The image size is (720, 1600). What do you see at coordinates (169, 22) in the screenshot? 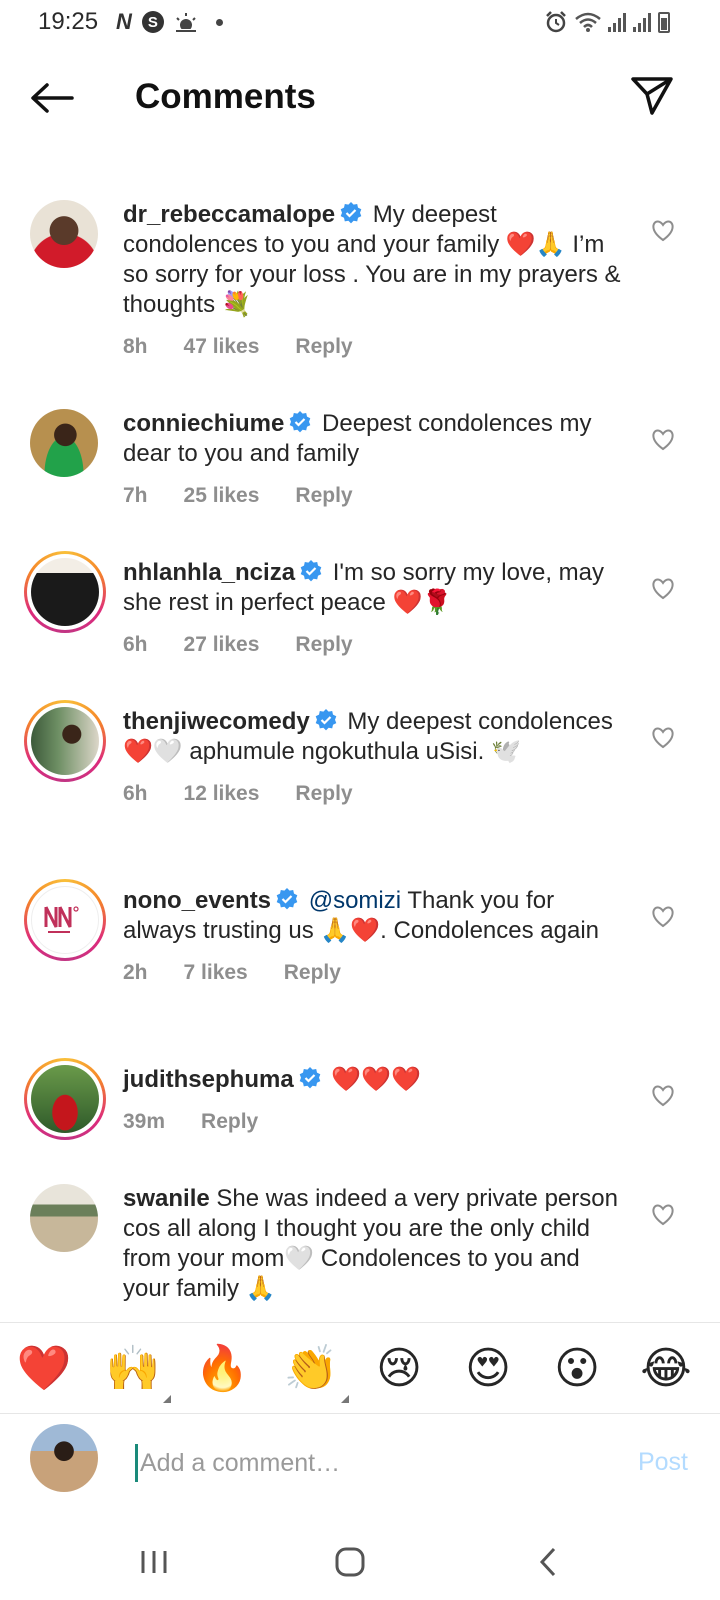
I see `status-left-icons: N S` at bounding box center [169, 22].